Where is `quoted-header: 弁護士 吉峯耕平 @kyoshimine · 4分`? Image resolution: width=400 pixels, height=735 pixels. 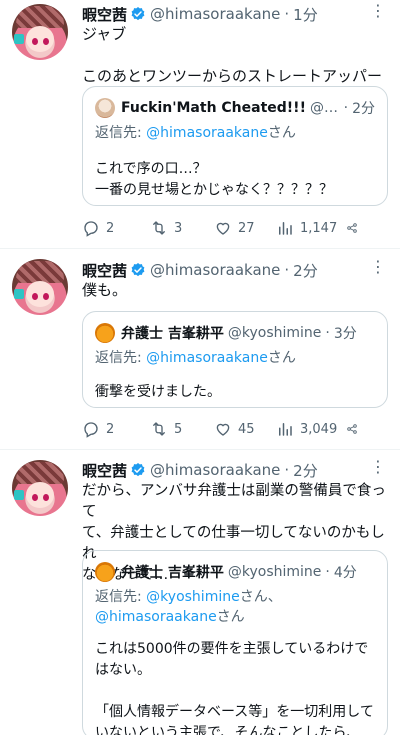
quoted-header: 弁護士 吉峯耕平 @kyoshimine · 4分 is located at coordinates (235, 572).